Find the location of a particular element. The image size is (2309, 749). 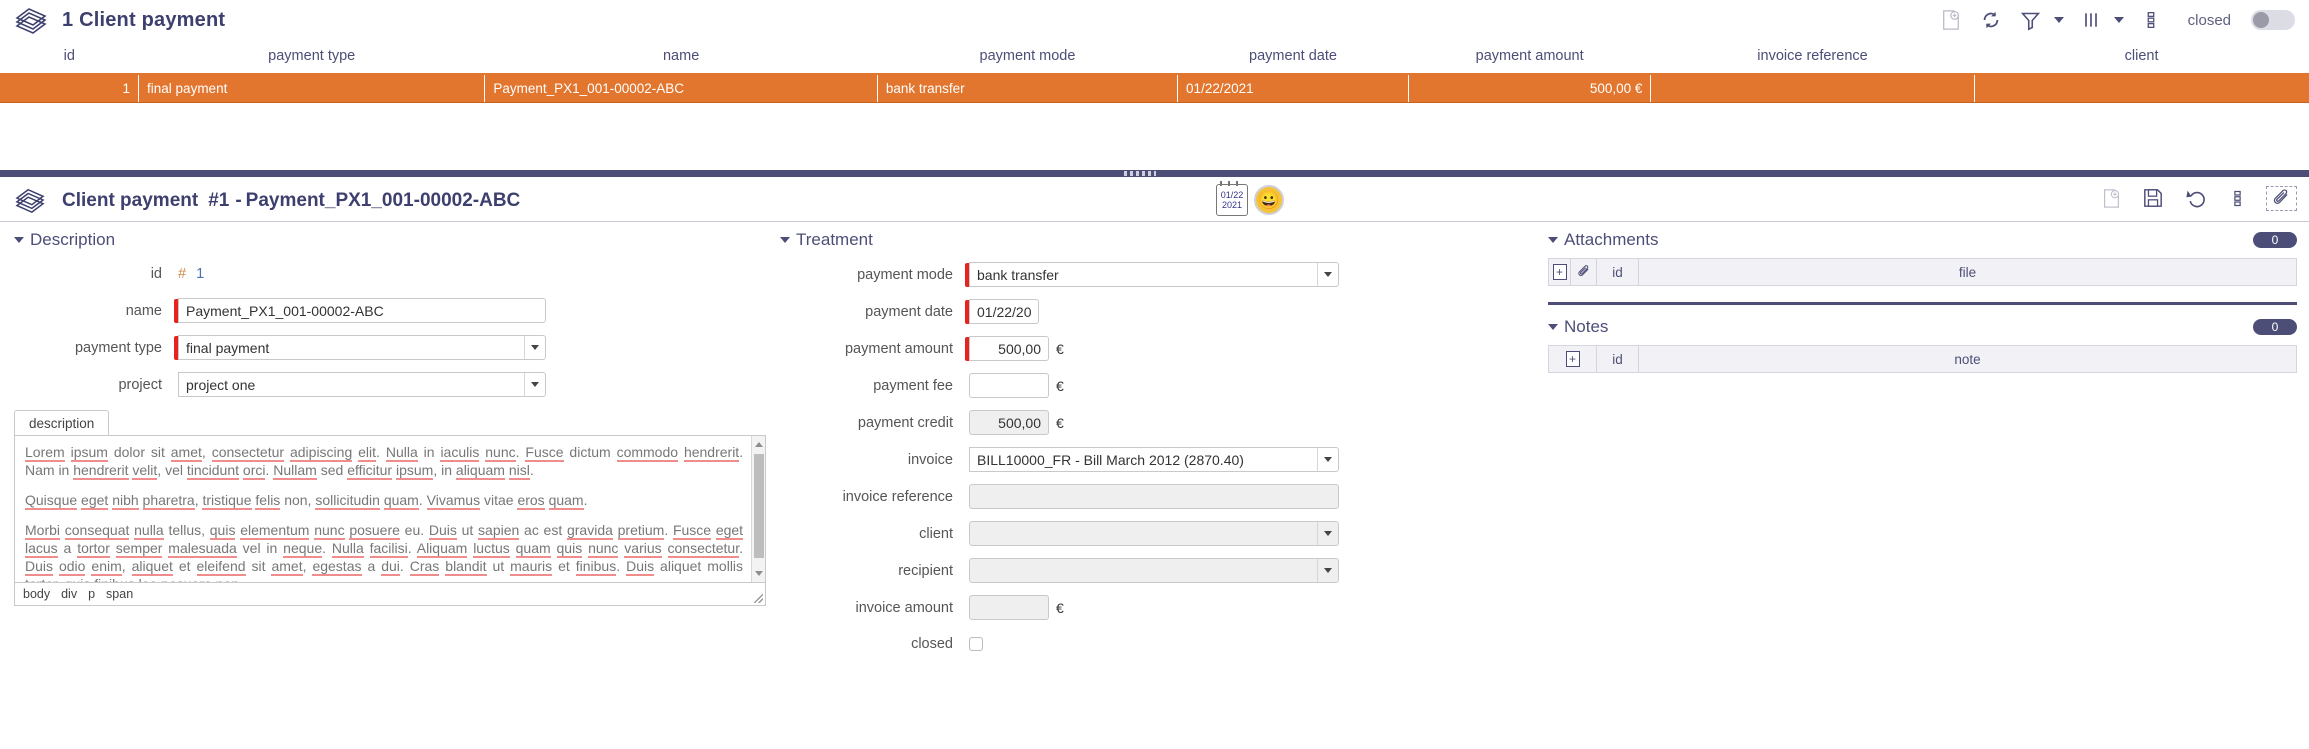

save-icon is located at coordinates (2153, 198).